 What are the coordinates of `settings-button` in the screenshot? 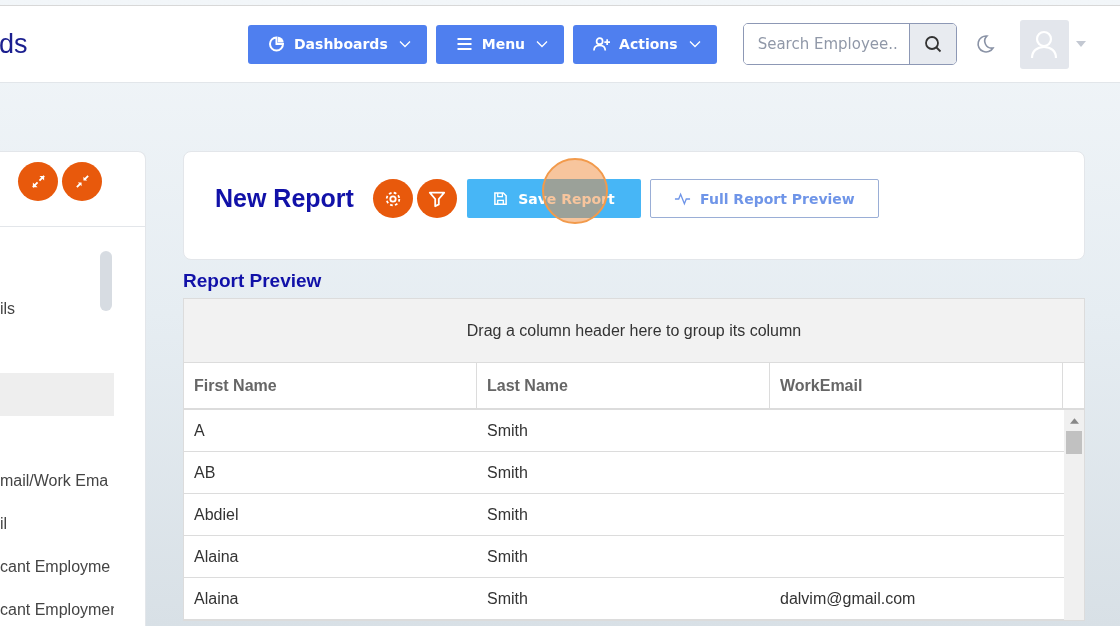 It's located at (392, 198).